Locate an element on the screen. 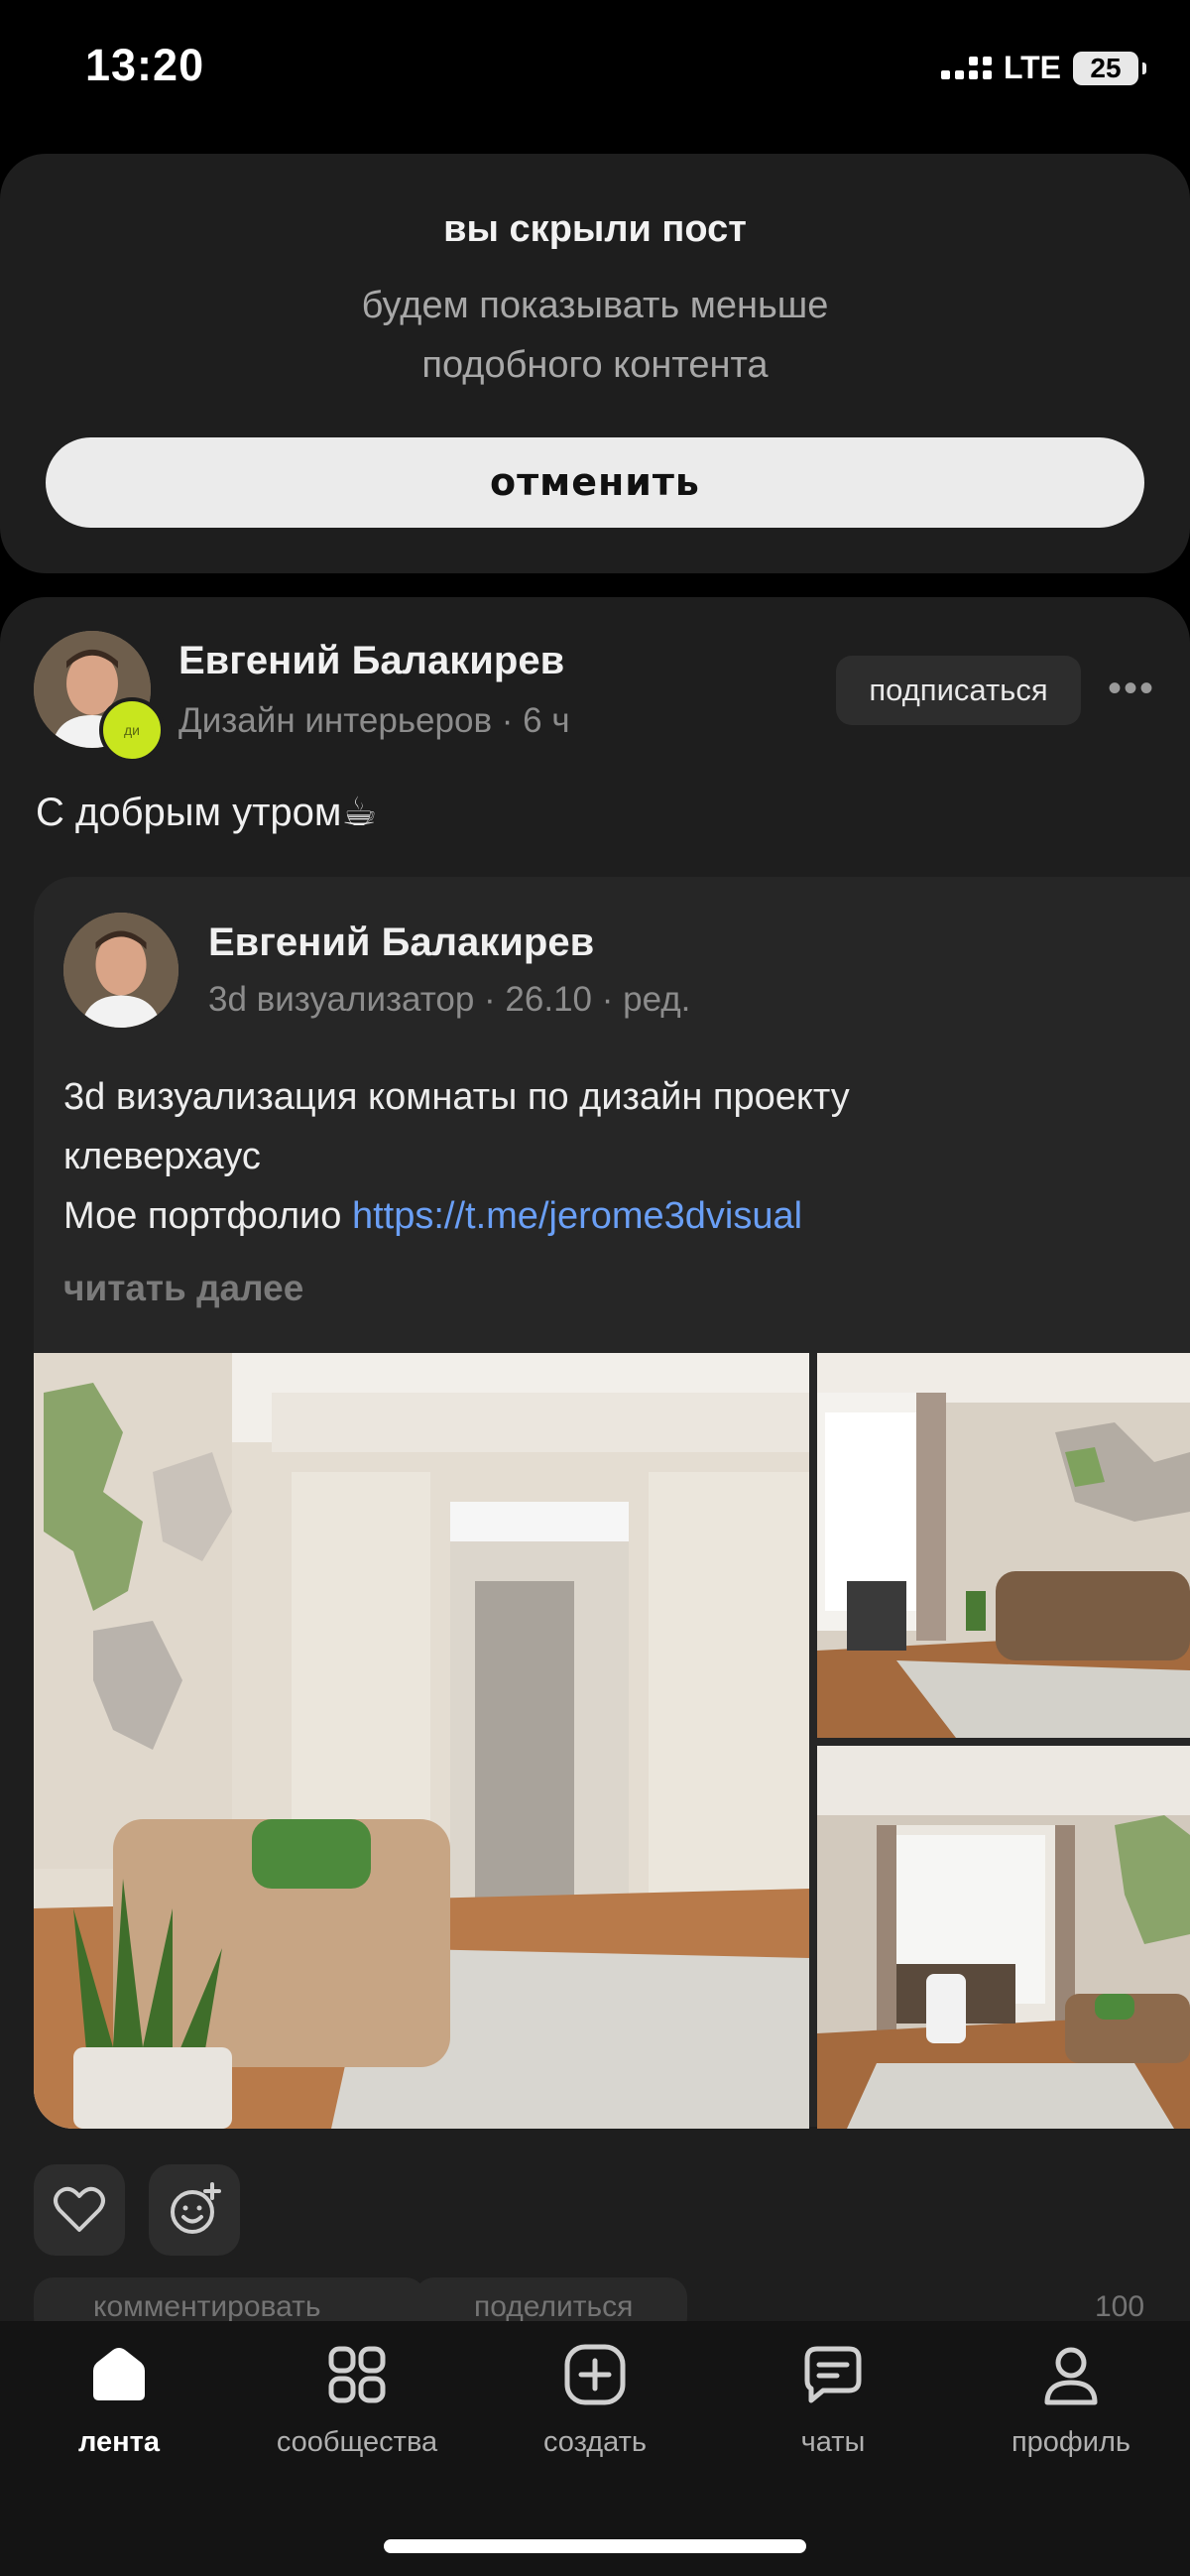 This screenshot has width=1190, height=2576. nav-label: создать is located at coordinates (595, 2442).